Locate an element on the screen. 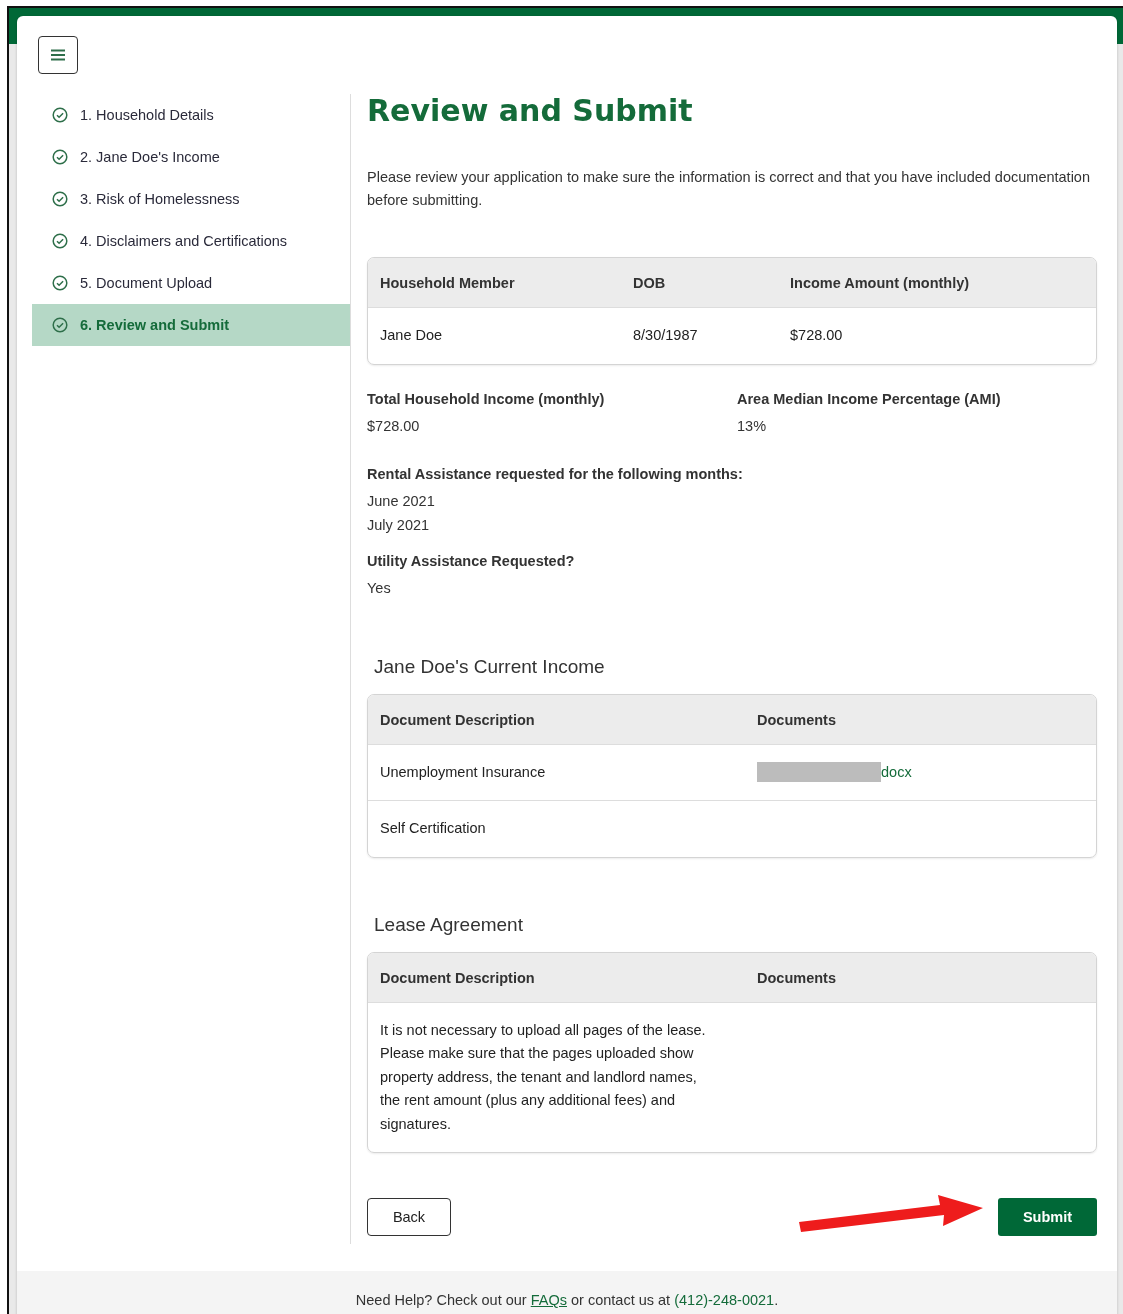 The image size is (1123, 1314). column-header: Income Amount (monthly) is located at coordinates (880, 283).